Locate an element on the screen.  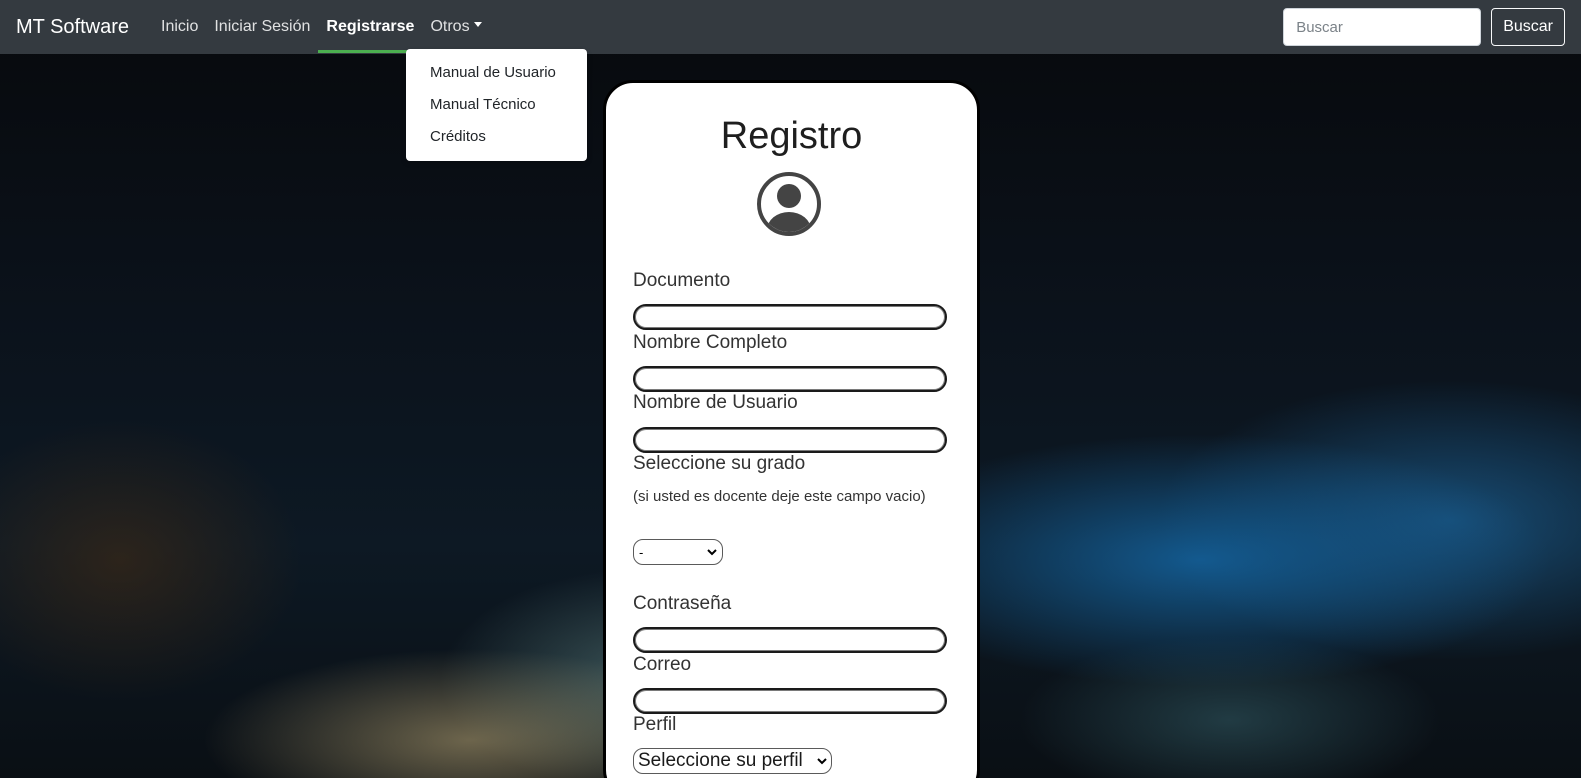
user-circle-icon is located at coordinates (789, 204).